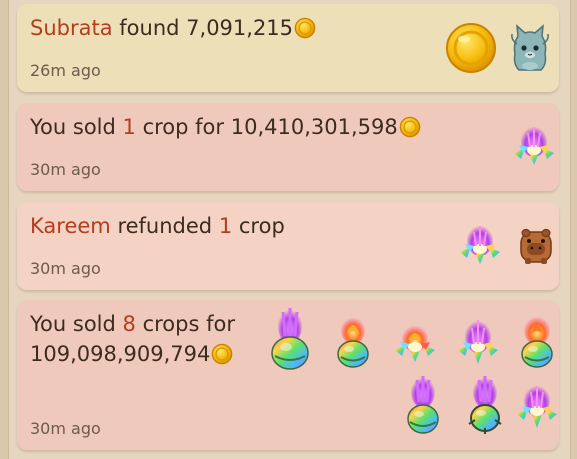 The width and height of the screenshot is (577, 459). What do you see at coordinates (65, 70) in the screenshot?
I see `timestamp: 26m ago` at bounding box center [65, 70].